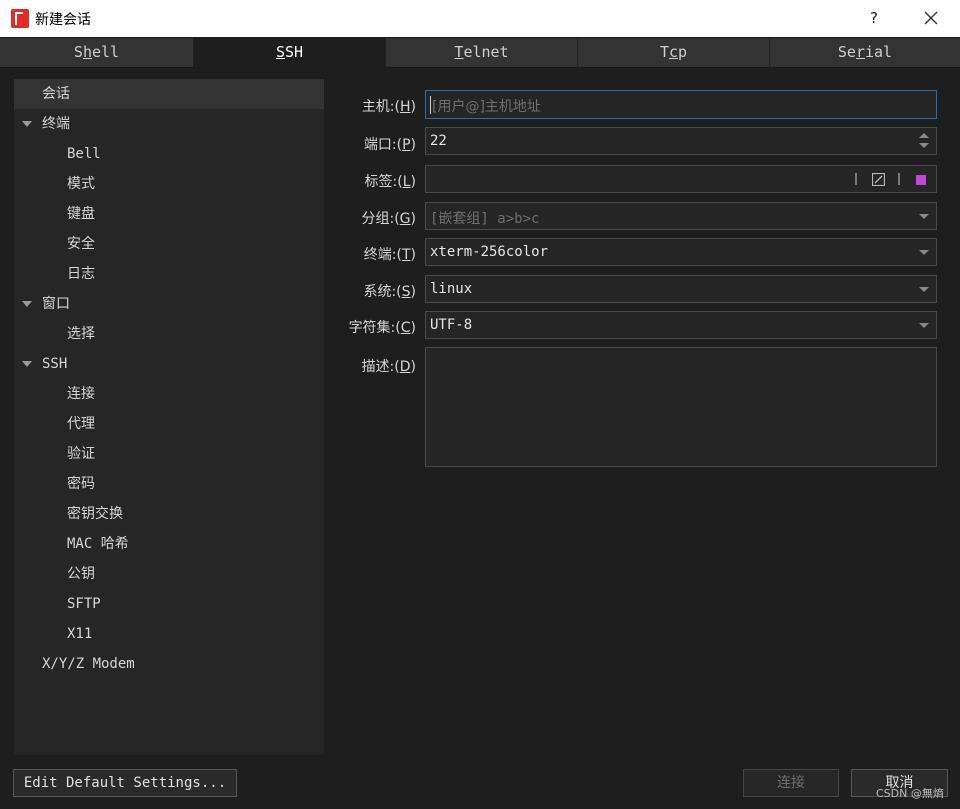 This screenshot has height=809, width=960. What do you see at coordinates (878, 179) in the screenshot?
I see `edit-icon` at bounding box center [878, 179].